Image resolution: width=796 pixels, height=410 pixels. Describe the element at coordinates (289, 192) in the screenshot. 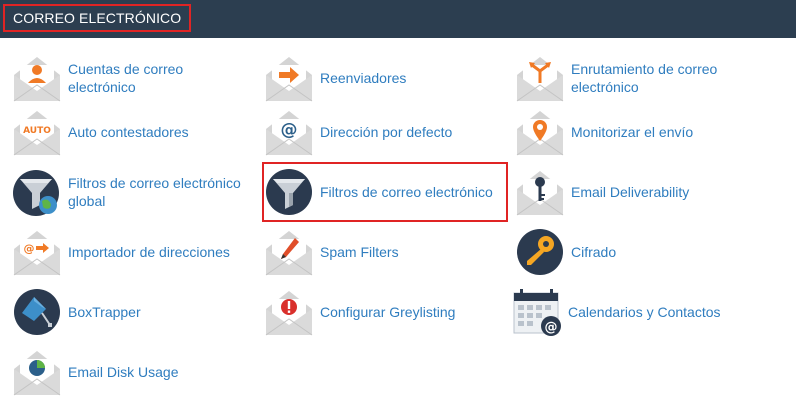

I see `filter-funnel-icon` at that location.